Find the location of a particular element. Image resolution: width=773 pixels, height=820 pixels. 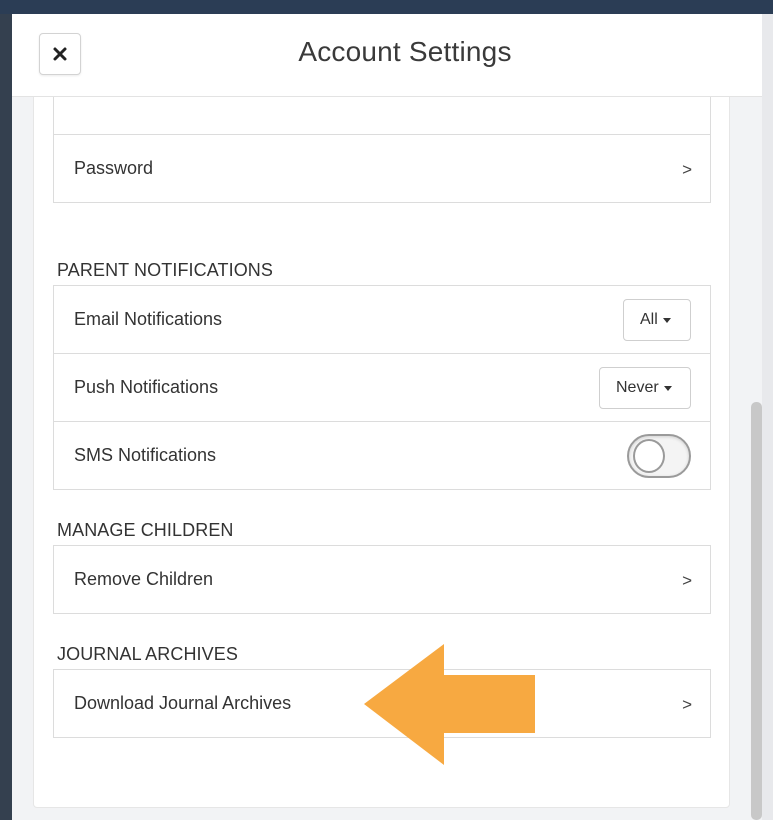

remove-children-row: Remove Children > is located at coordinates (382, 579).